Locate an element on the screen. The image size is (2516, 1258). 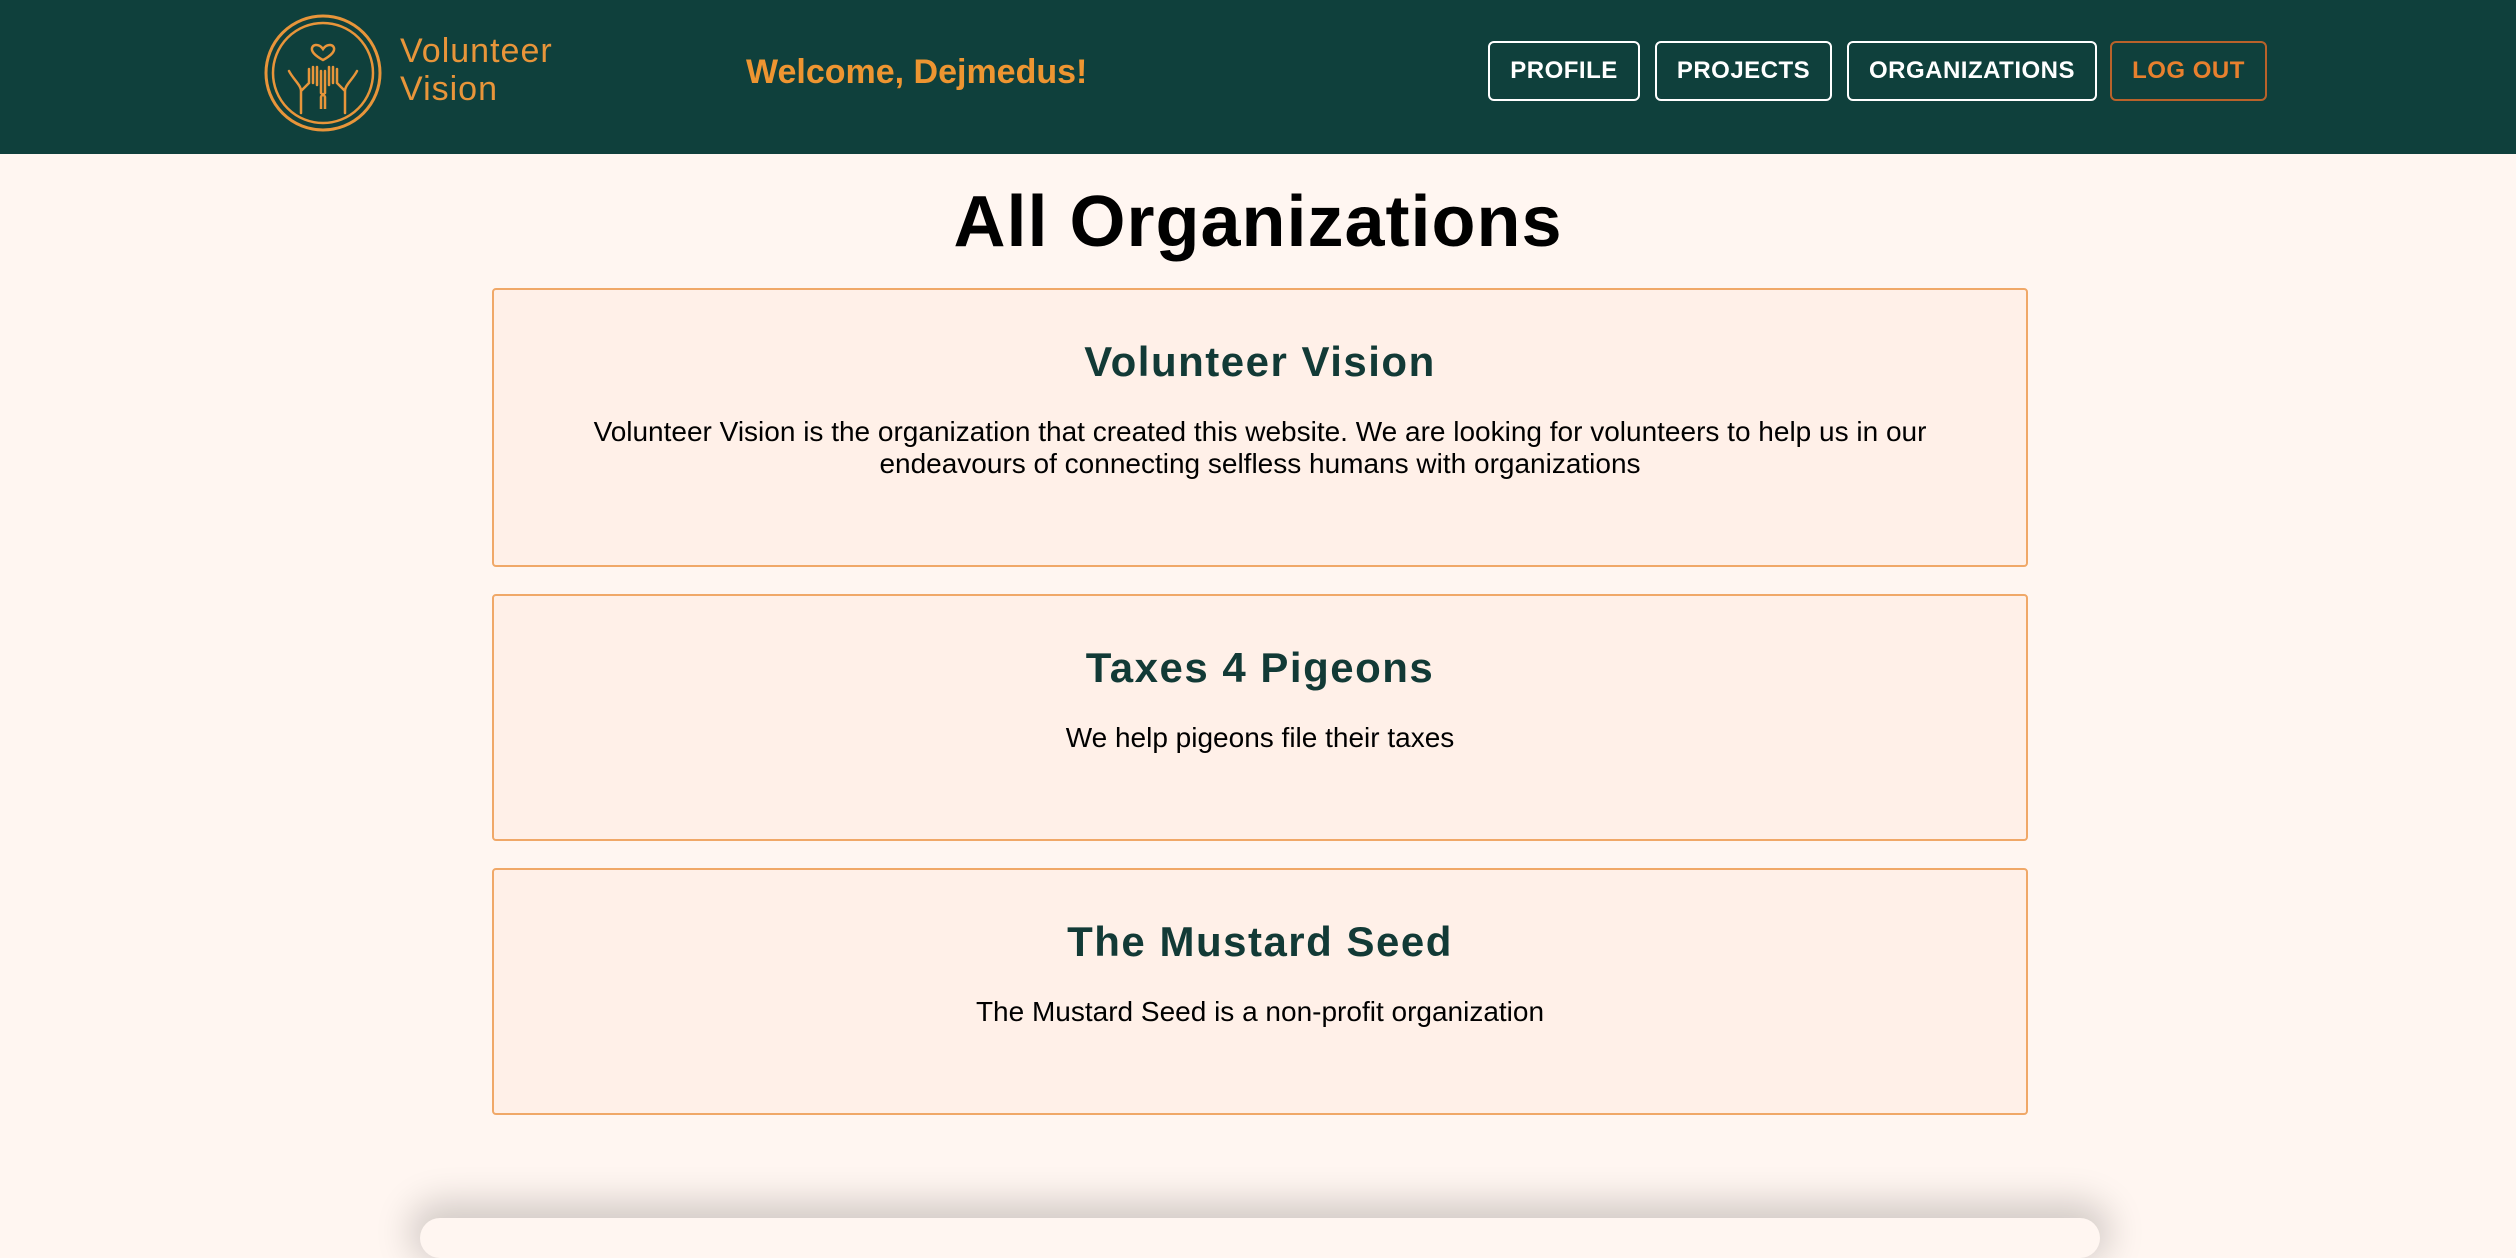
organization-name: Volunteer Vision is located at coordinates (1260, 361).